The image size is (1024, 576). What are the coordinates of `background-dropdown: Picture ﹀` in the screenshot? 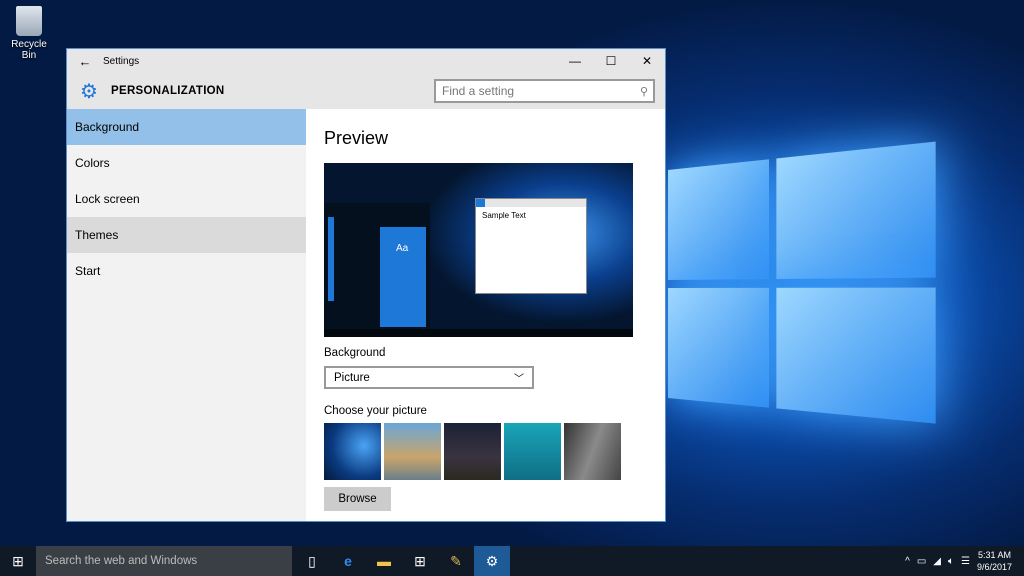 It's located at (429, 377).